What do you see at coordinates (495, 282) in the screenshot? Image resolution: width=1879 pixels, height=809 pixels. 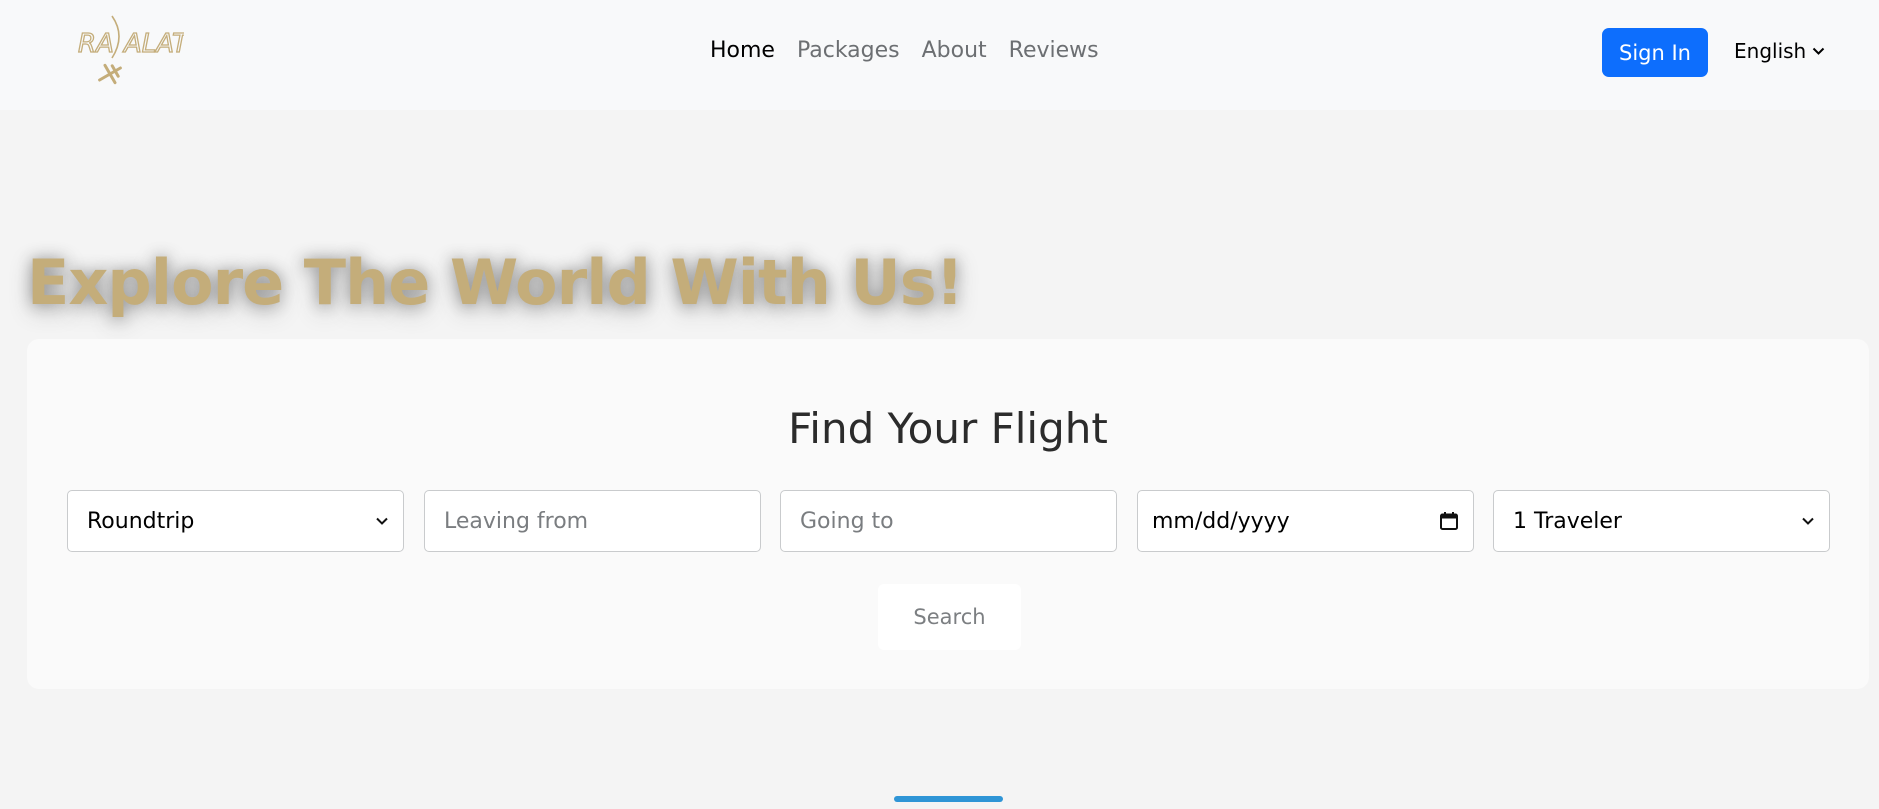 I see `hero-title: Explore The World With Us!` at bounding box center [495, 282].